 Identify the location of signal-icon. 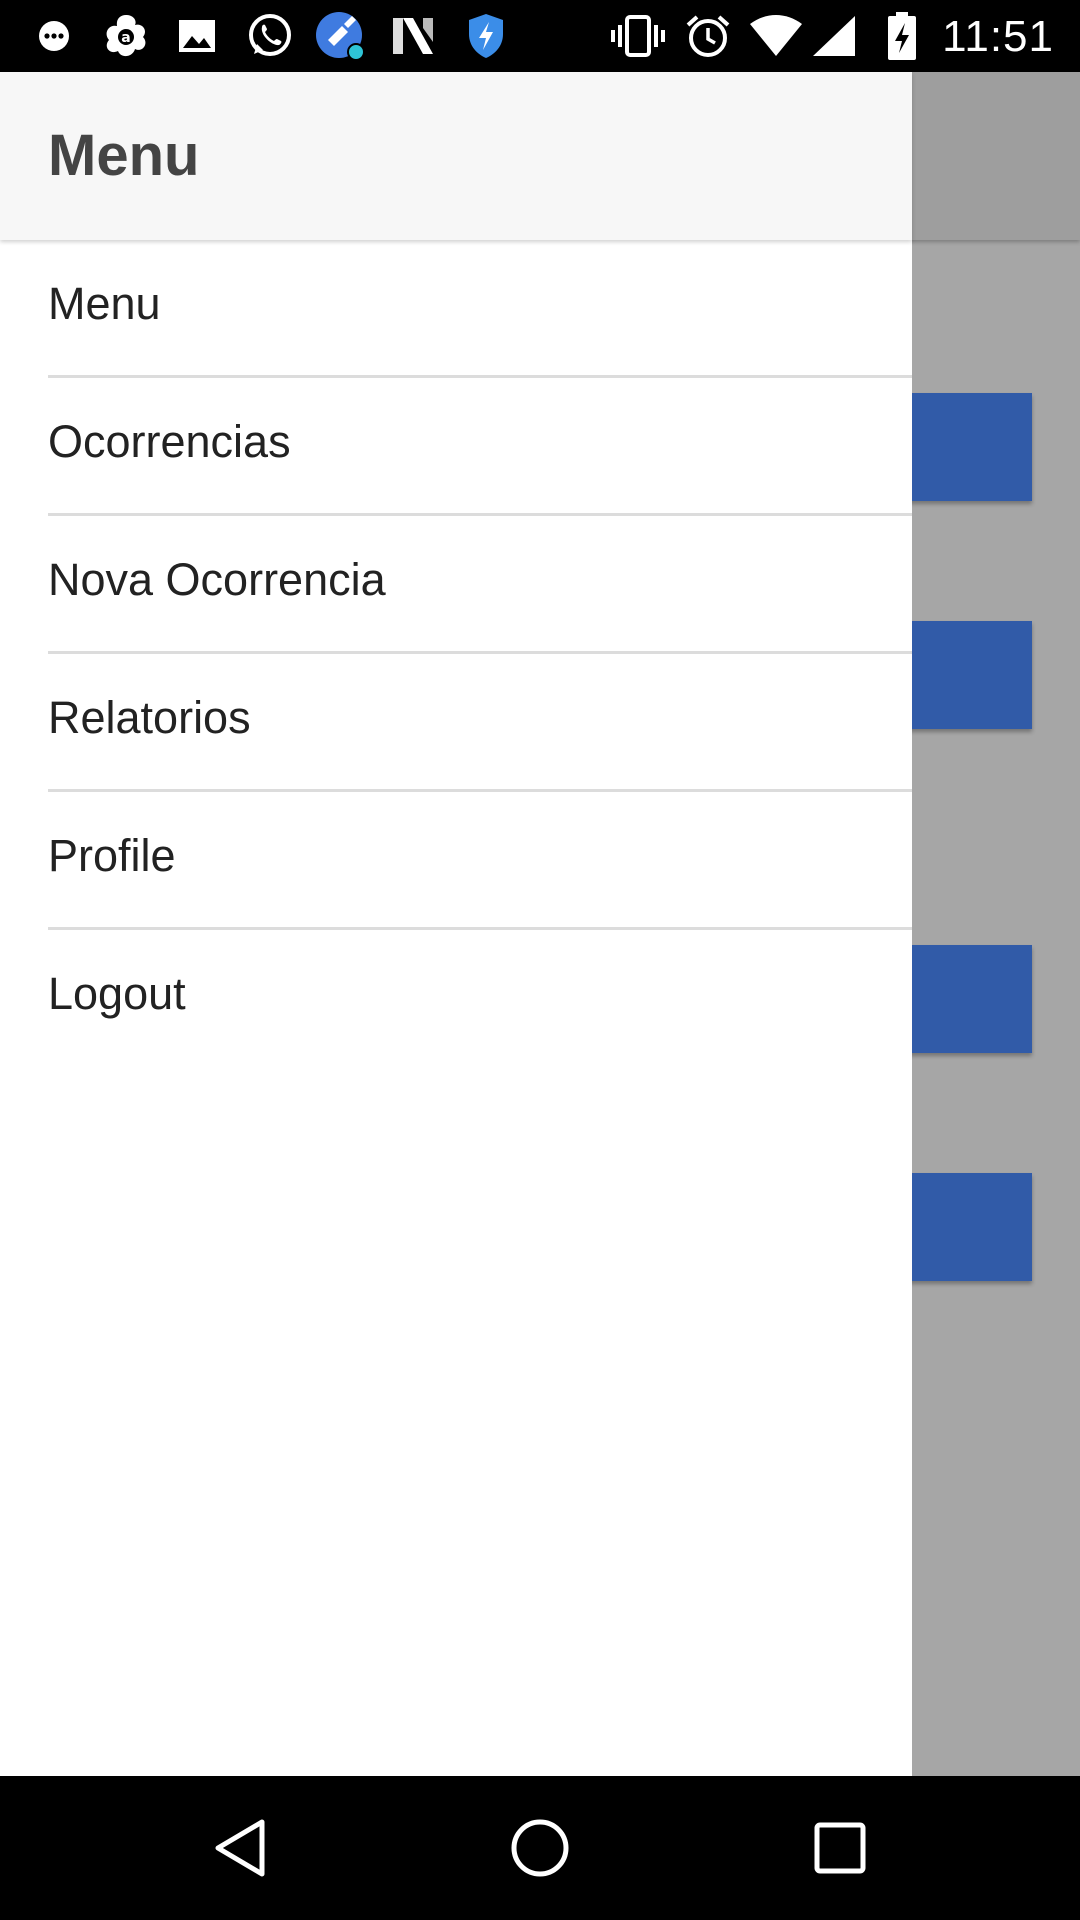
(834, 36).